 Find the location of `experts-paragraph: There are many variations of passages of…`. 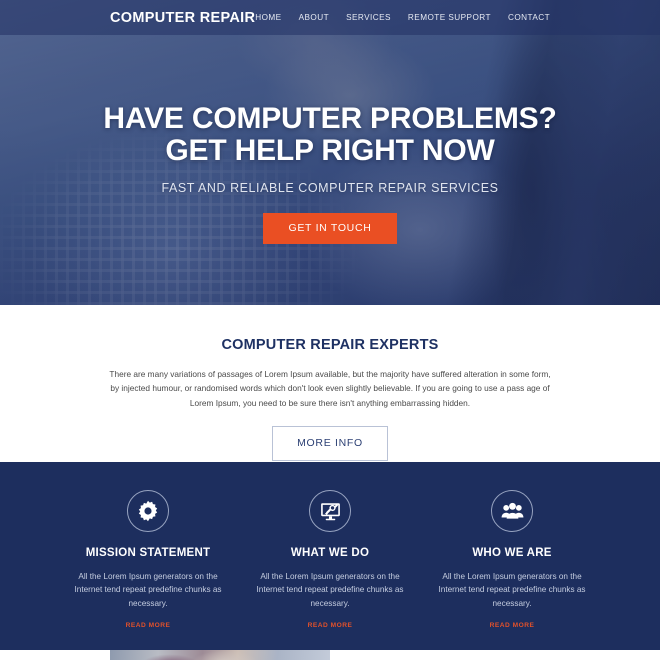

experts-paragraph: There are many variations of passages of… is located at coordinates (330, 388).